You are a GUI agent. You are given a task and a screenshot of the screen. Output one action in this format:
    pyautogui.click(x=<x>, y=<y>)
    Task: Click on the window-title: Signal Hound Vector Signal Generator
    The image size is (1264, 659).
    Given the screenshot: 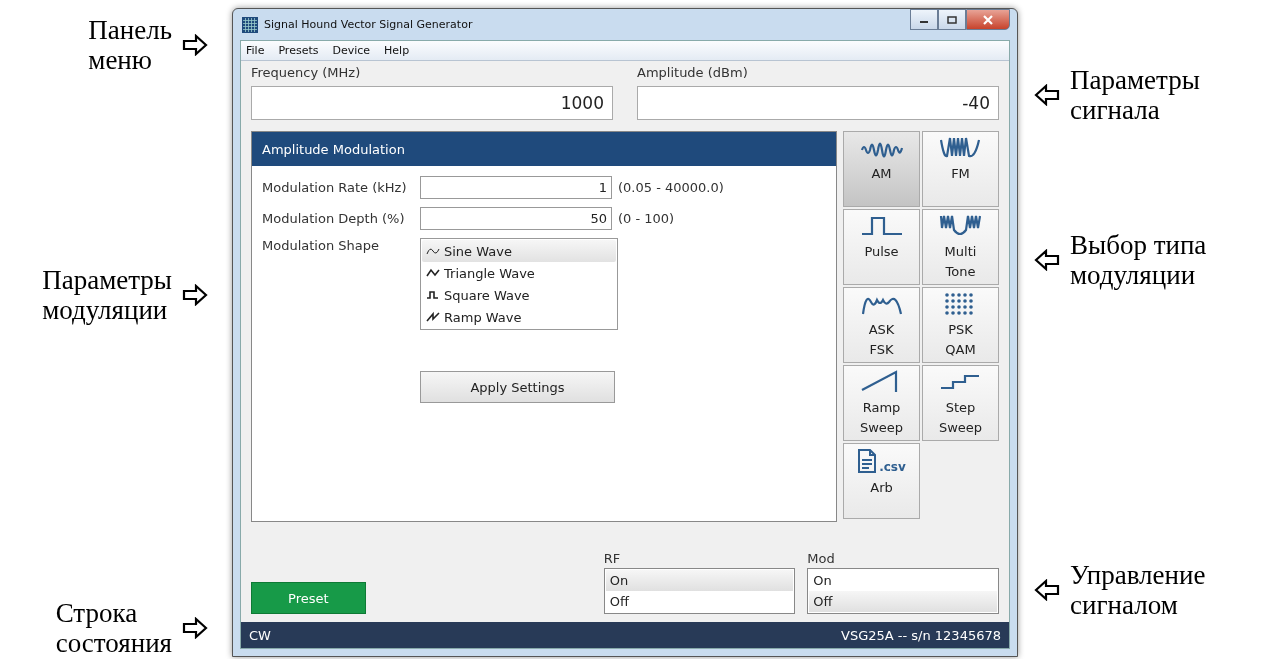 What is the action you would take?
    pyautogui.click(x=369, y=24)
    